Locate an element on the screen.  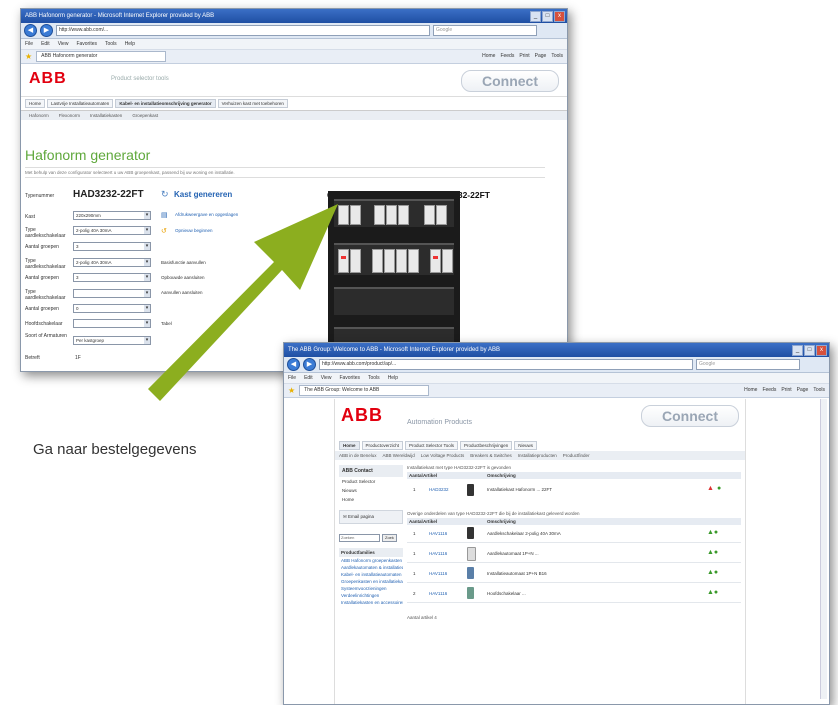
arrow-shape is located at coordinates (243, 302).